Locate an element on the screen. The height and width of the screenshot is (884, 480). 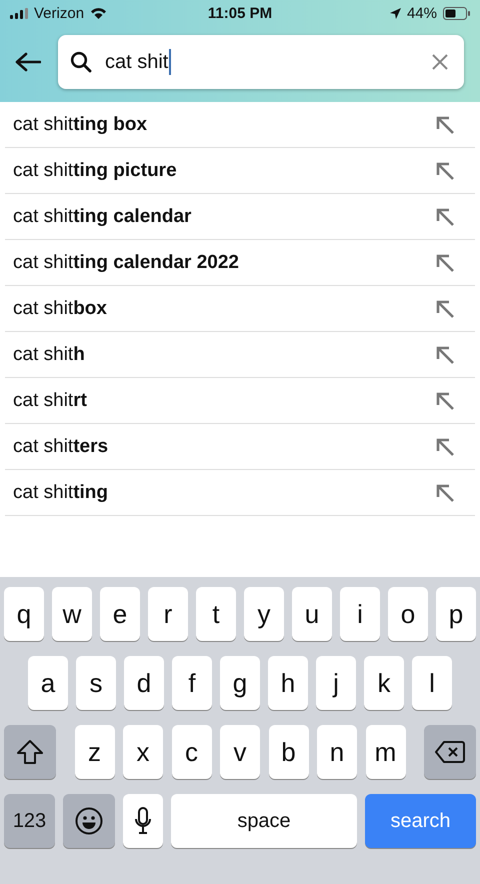
letter-key: v is located at coordinates (240, 752).